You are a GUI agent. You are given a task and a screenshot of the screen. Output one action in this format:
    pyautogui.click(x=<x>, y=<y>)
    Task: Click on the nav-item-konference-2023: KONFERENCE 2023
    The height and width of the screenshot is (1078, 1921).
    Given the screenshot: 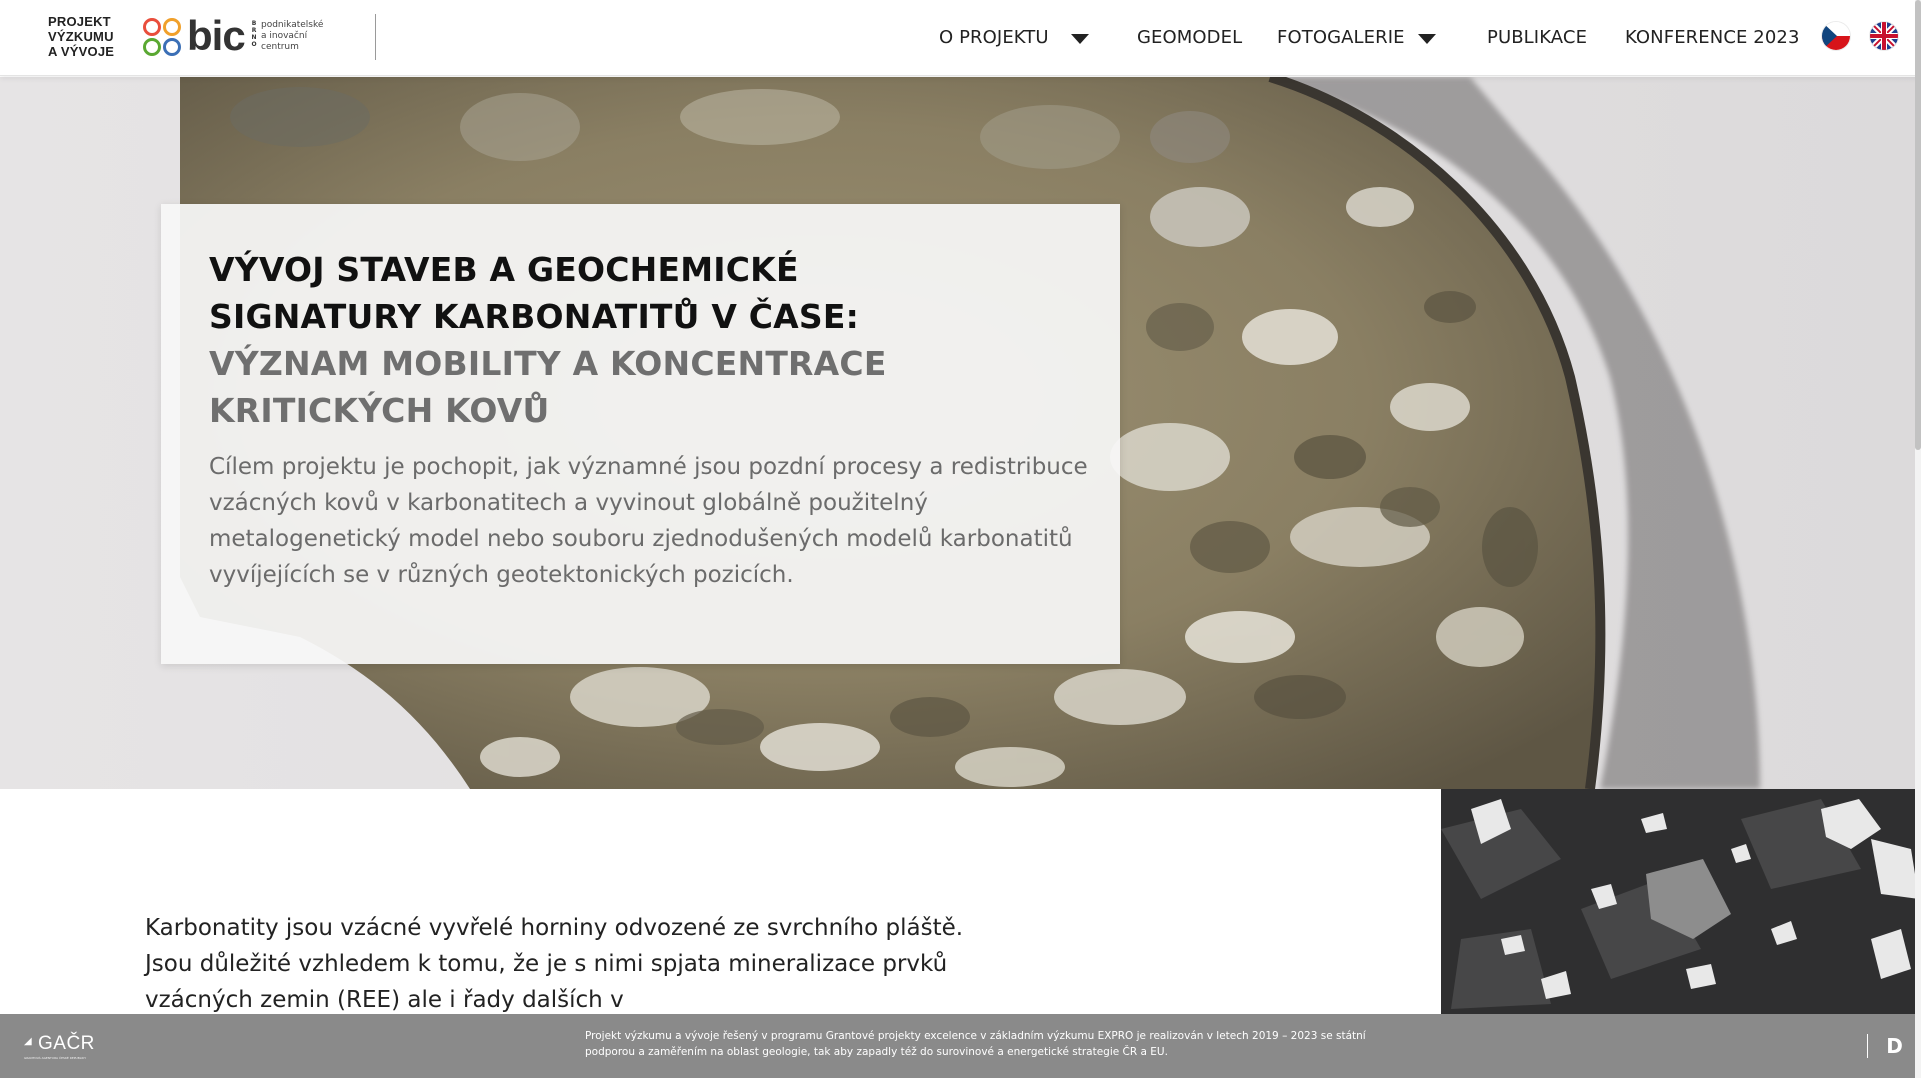 What is the action you would take?
    pyautogui.click(x=1712, y=38)
    